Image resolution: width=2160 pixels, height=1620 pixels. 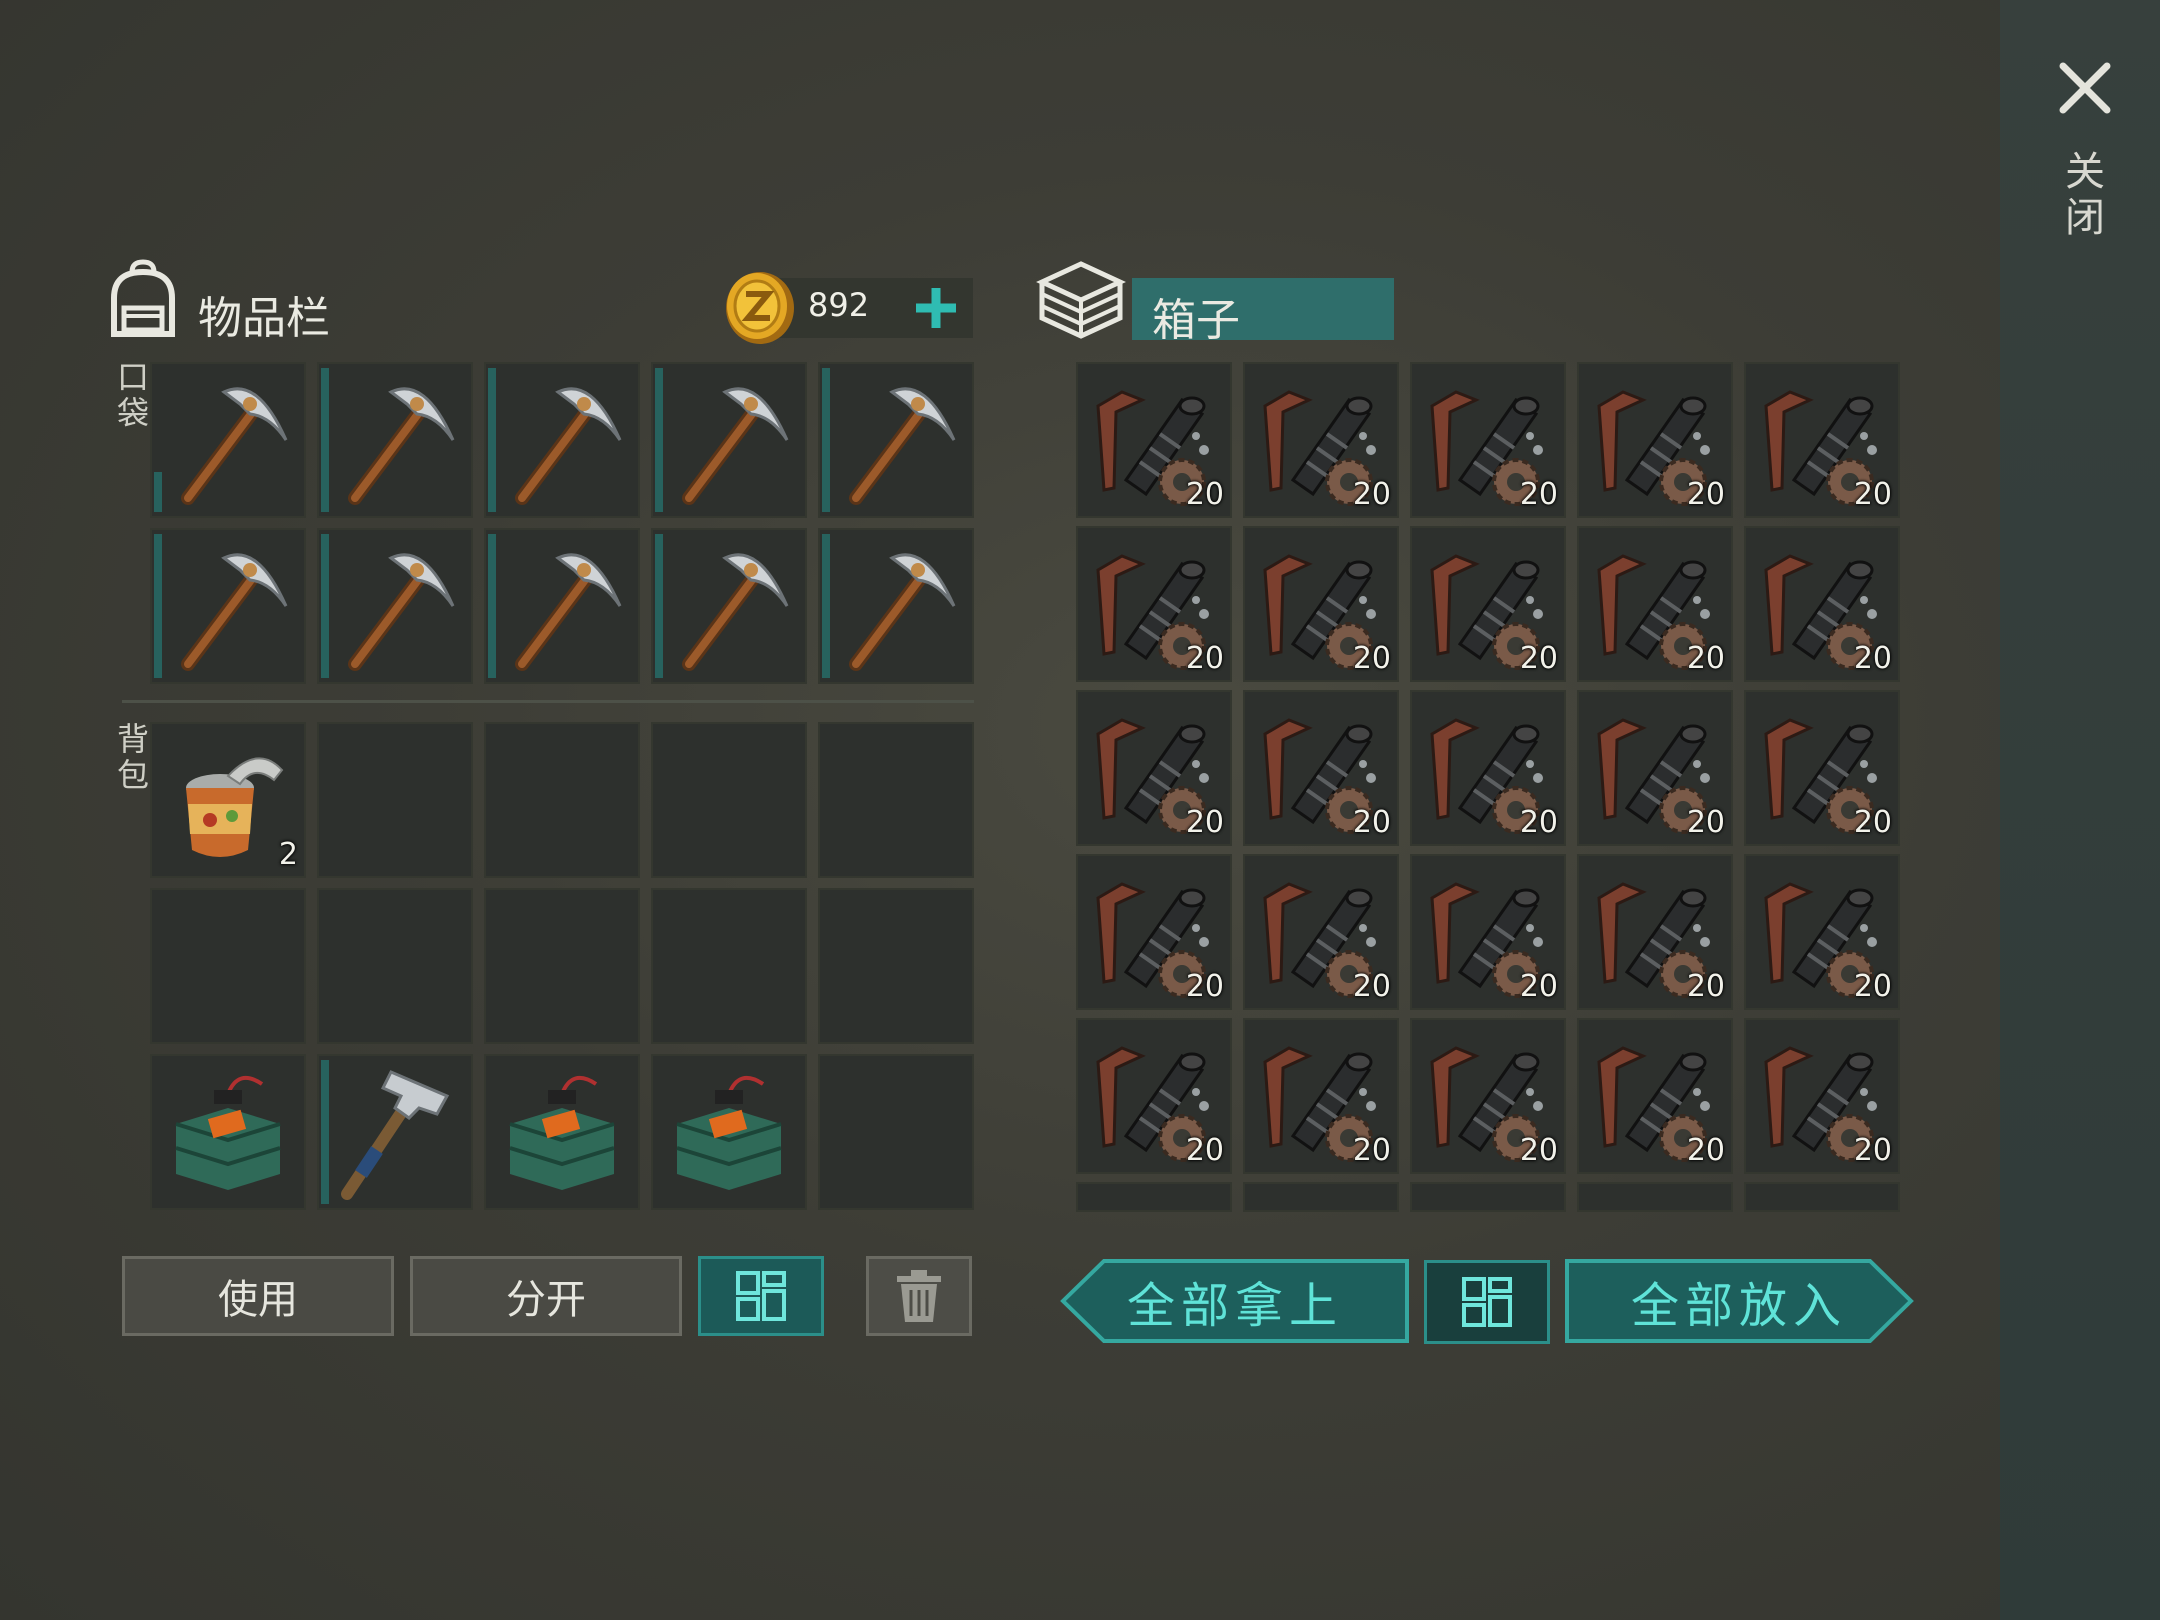 I want to click on inventory-sort-button, so click(x=761, y=1296).